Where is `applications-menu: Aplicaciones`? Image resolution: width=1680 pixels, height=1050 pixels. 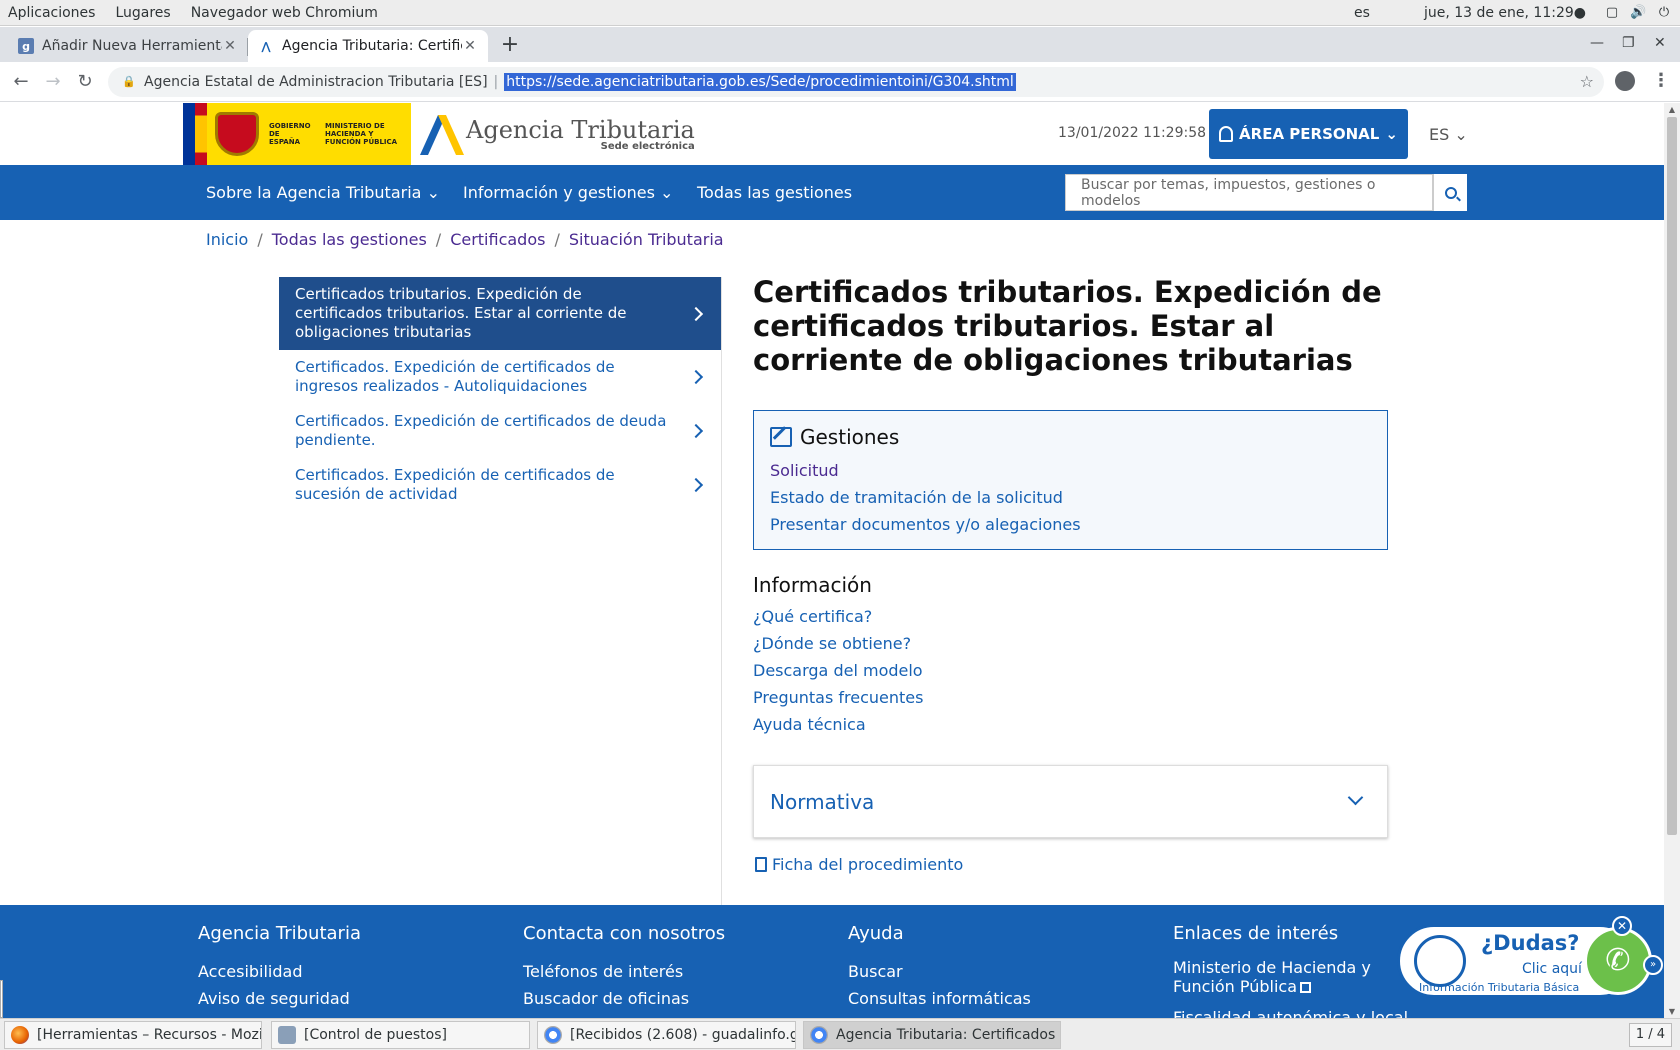
applications-menu: Aplicaciones is located at coordinates (53, 13).